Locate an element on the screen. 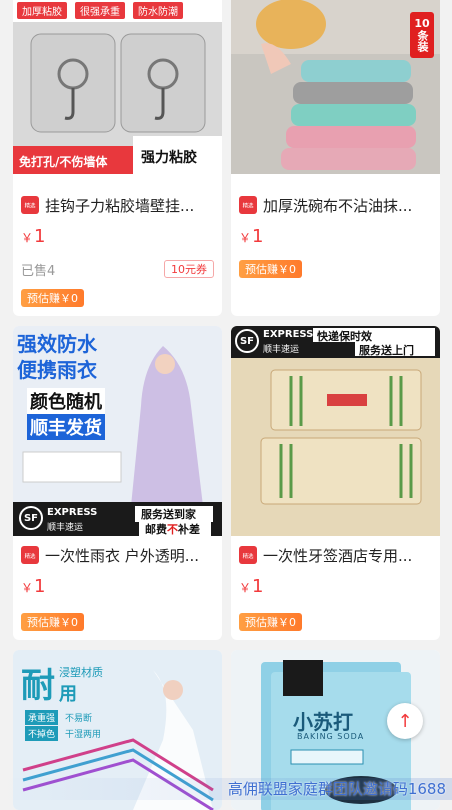 The height and width of the screenshot is (810, 452). image-tag: 干湿两用 is located at coordinates (83, 733).